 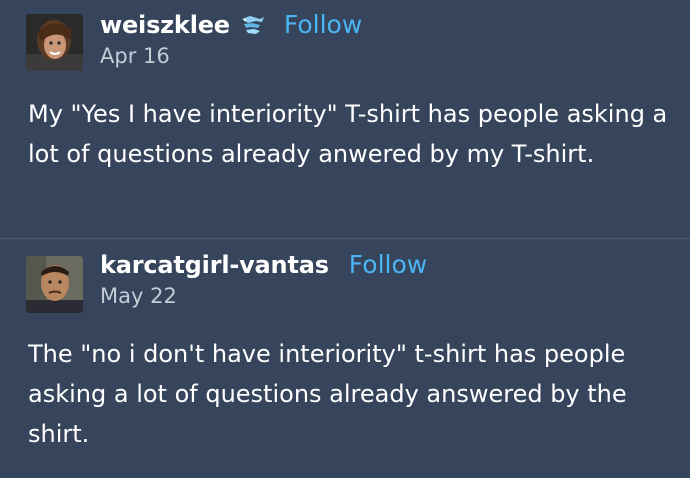 I want to click on badge-icon, so click(x=252, y=25).